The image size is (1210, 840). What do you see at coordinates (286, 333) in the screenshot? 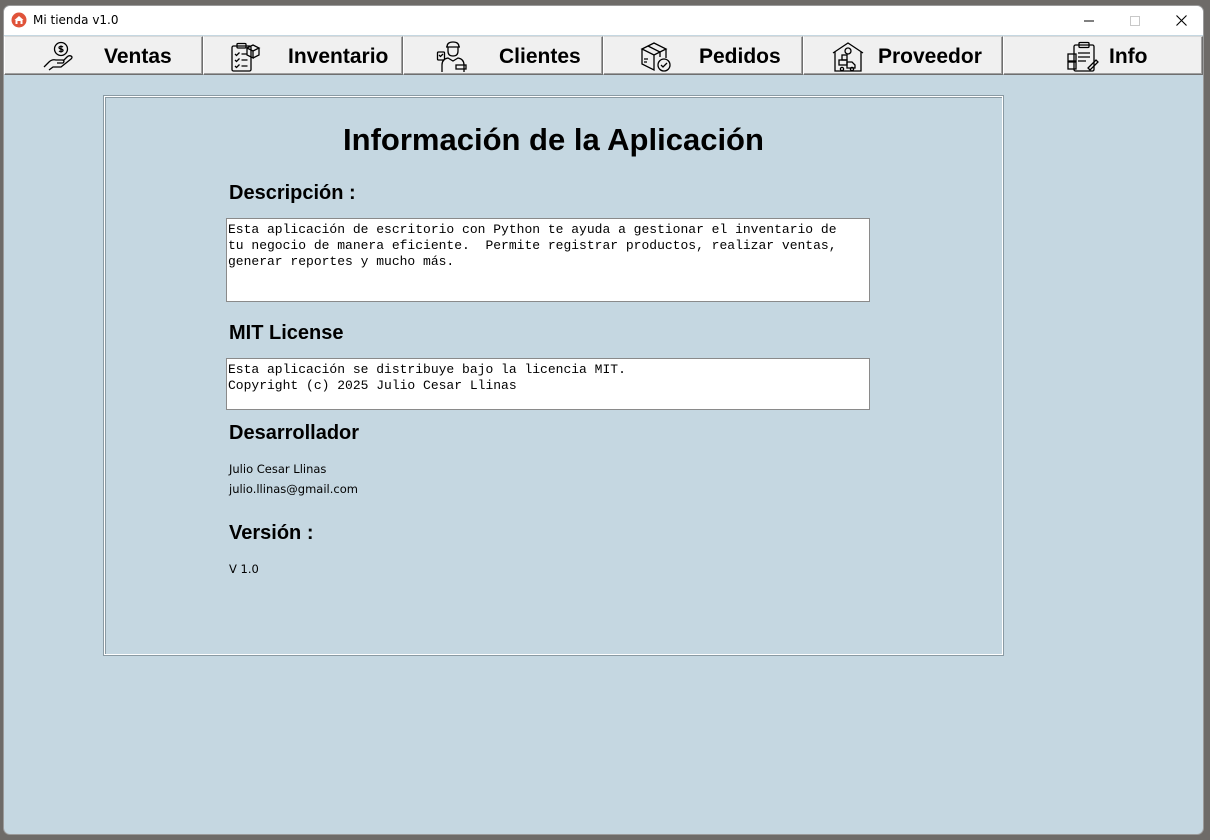
I see `license-heading: MIT License` at bounding box center [286, 333].